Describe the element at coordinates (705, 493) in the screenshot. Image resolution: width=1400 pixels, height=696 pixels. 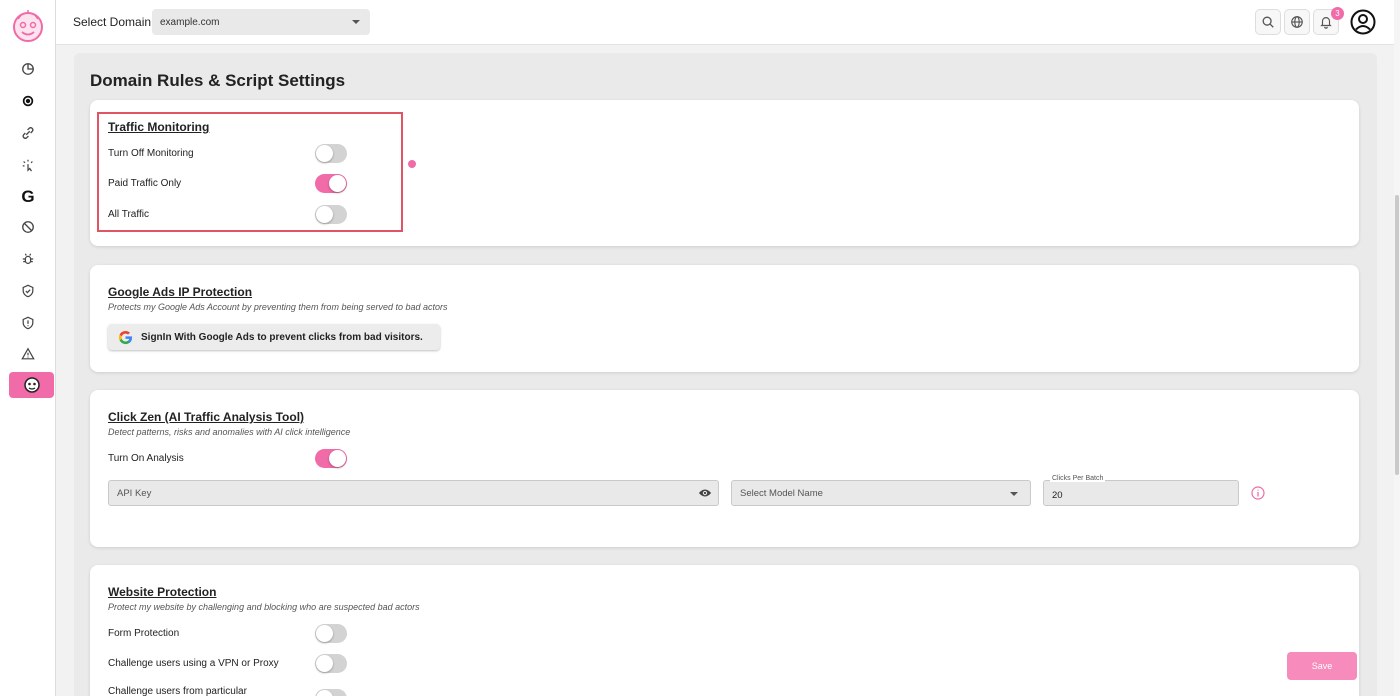
I see `eye-icon` at that location.